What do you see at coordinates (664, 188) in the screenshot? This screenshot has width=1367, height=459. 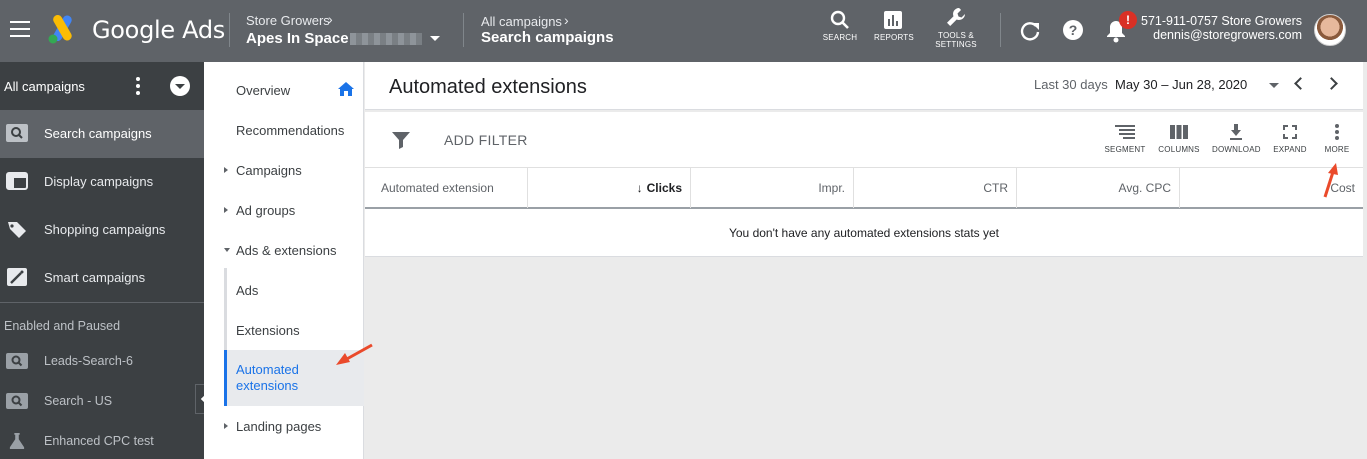 I see `clicks-header-label: Clicks` at bounding box center [664, 188].